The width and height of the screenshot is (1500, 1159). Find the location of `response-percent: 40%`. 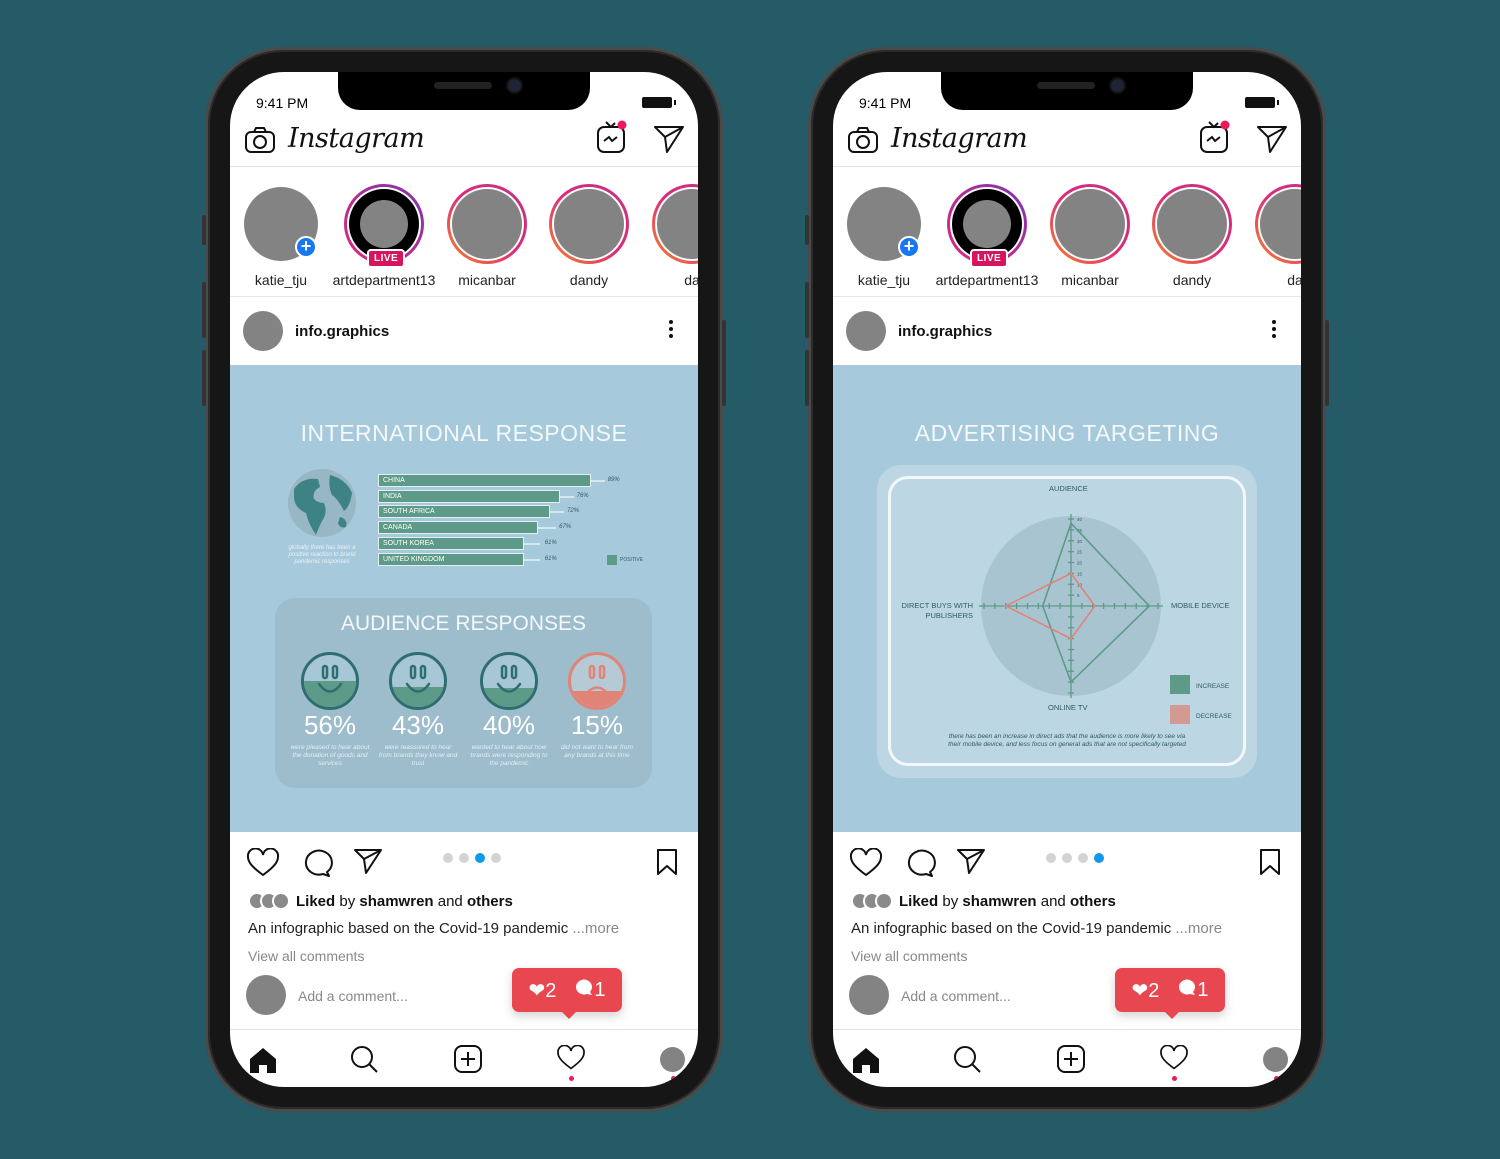

response-percent: 40% is located at coordinates (509, 725).